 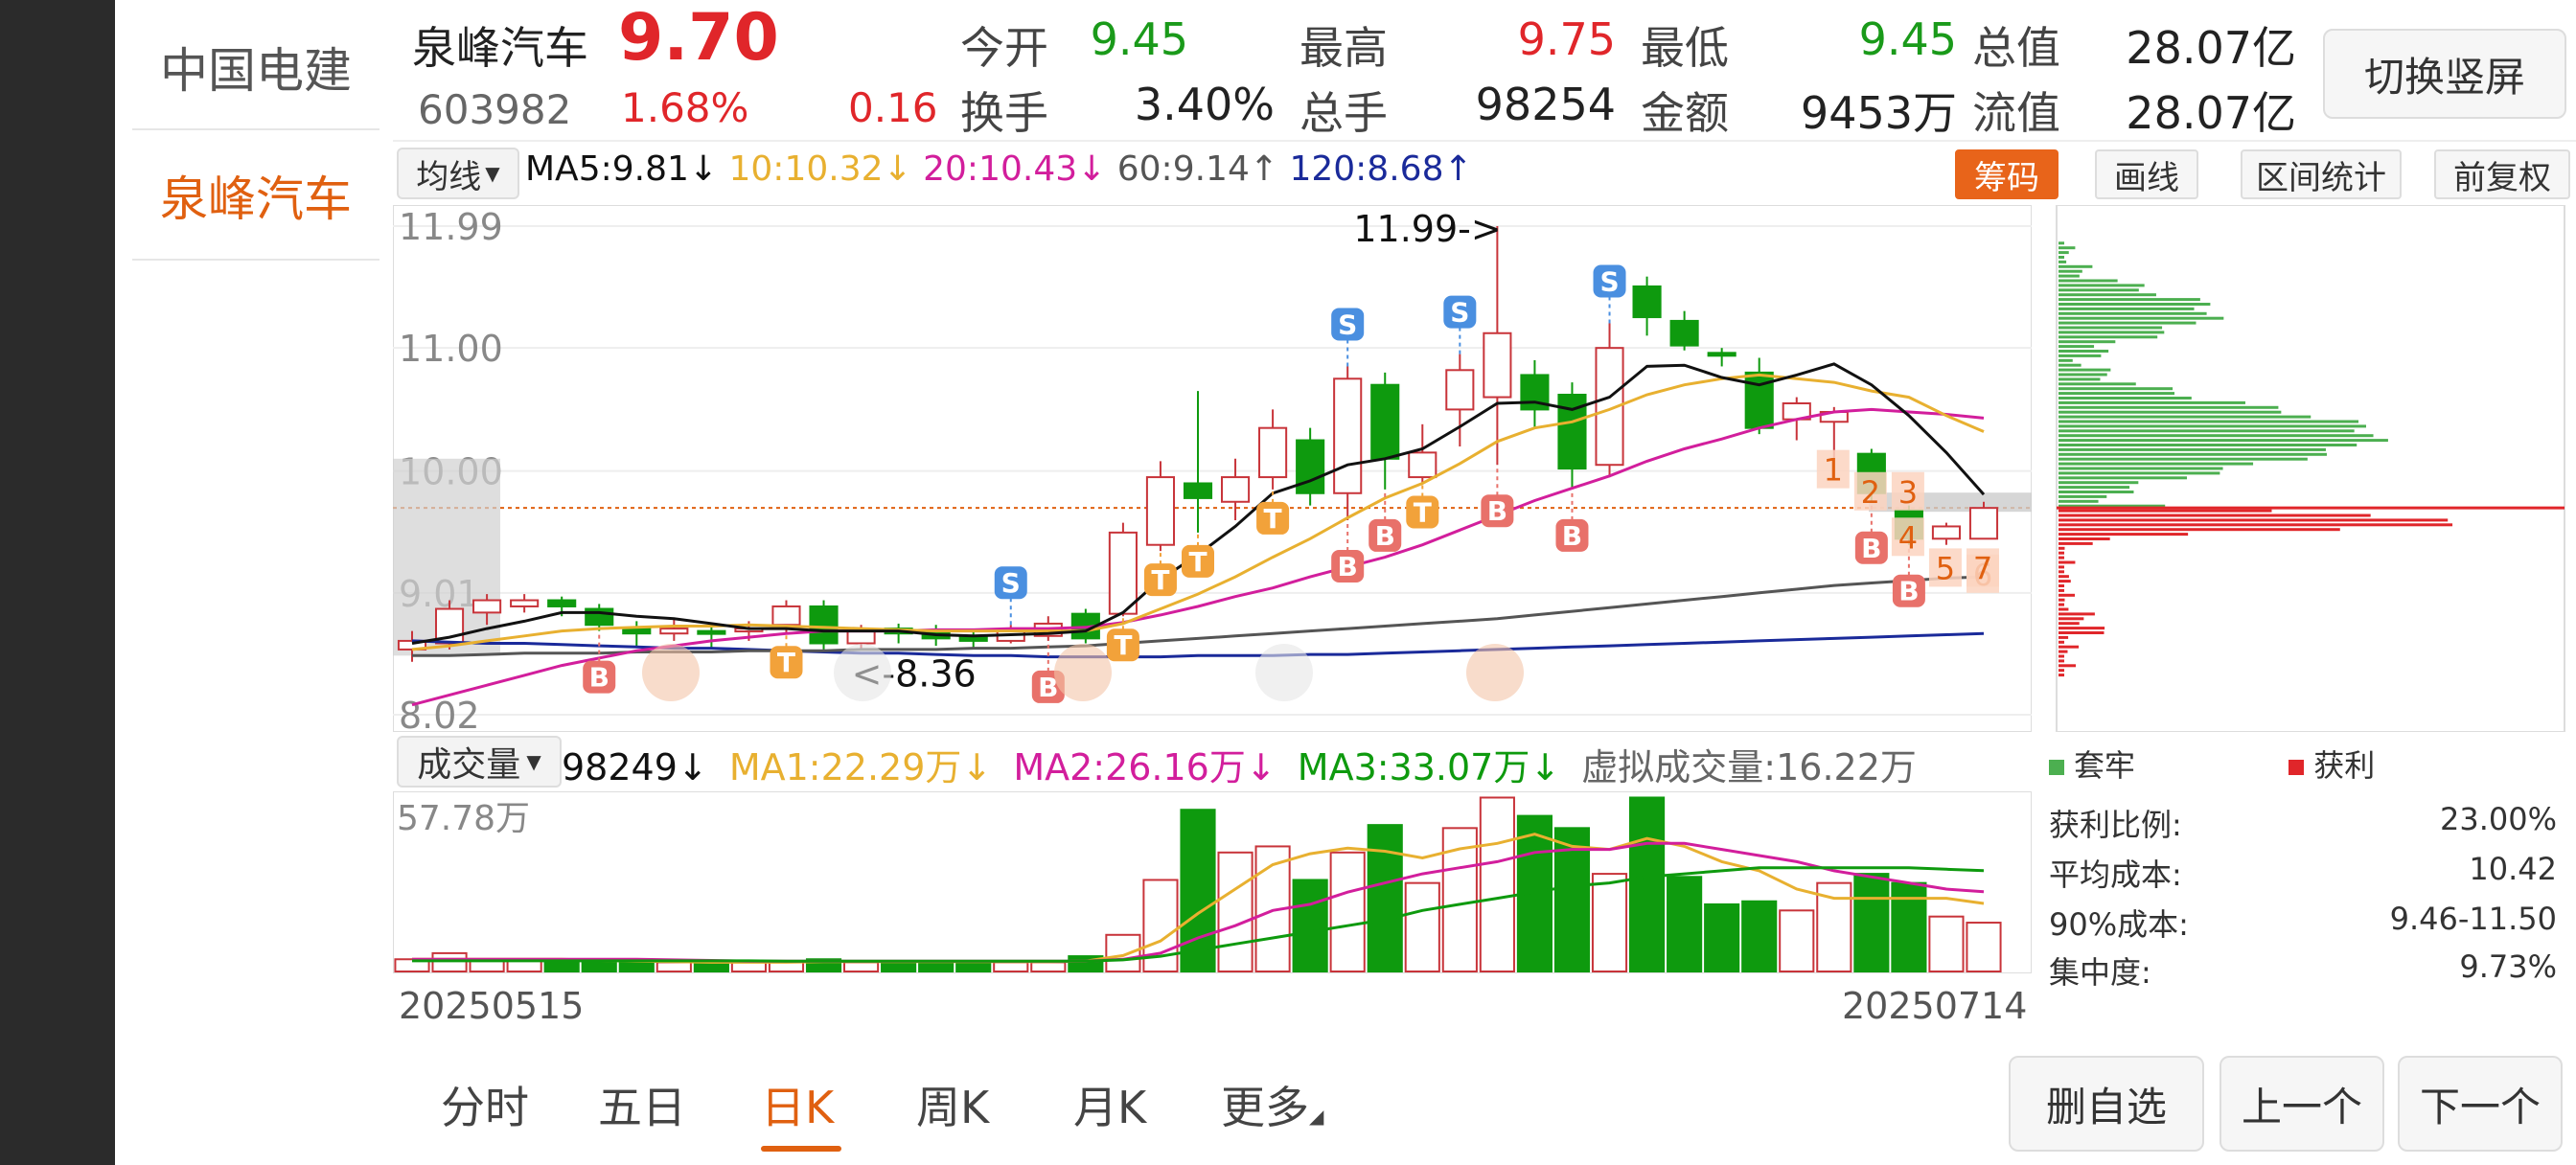 I want to click on stock-code: 603982, so click(x=495, y=110).